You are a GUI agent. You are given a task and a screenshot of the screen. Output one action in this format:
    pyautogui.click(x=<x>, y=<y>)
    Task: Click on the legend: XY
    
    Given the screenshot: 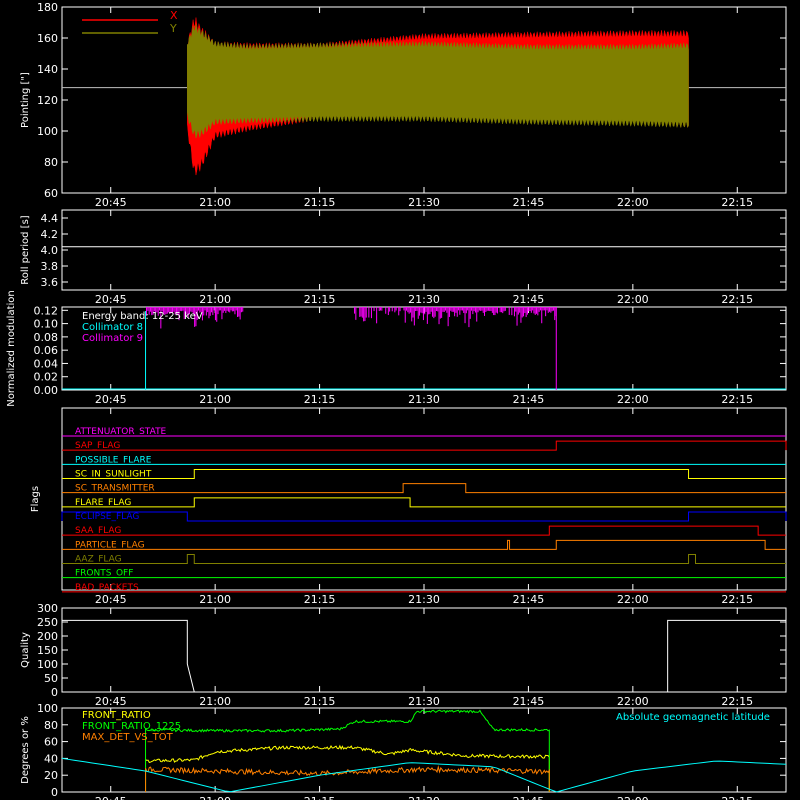 What is the action you would take?
    pyautogui.click(x=130, y=22)
    